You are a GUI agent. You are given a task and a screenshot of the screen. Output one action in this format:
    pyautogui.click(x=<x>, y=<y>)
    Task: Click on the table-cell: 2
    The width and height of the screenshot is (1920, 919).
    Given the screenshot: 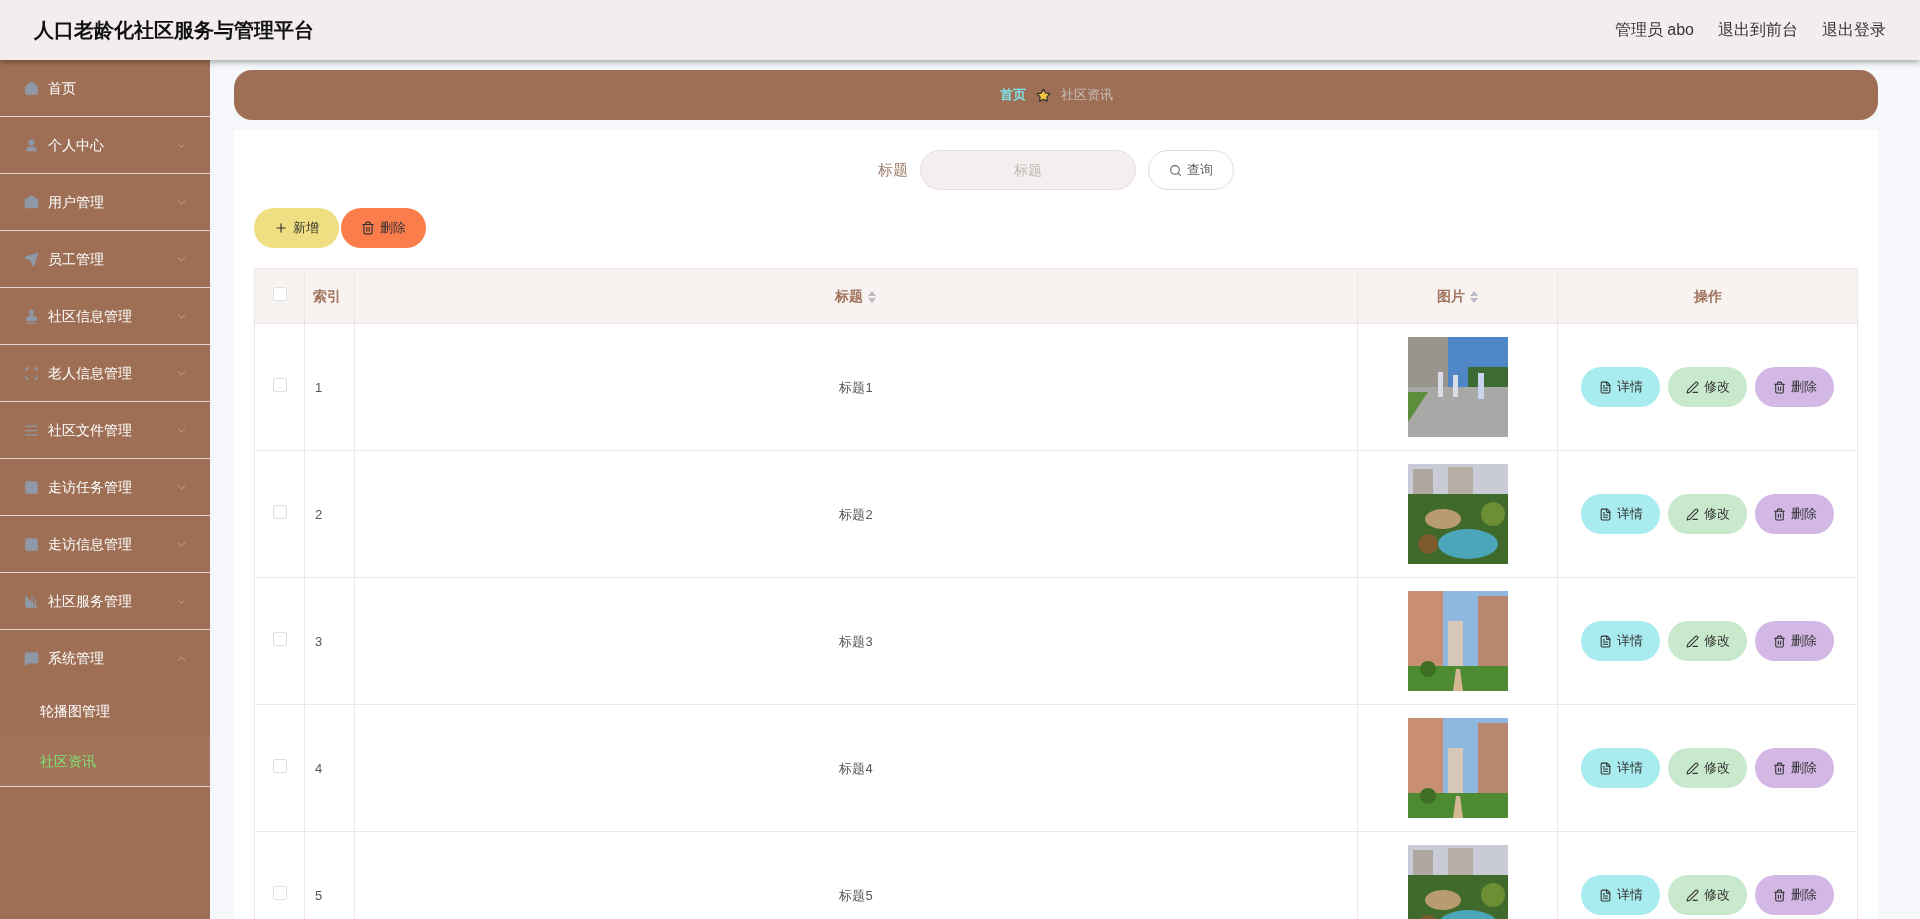 What is the action you would take?
    pyautogui.click(x=319, y=514)
    